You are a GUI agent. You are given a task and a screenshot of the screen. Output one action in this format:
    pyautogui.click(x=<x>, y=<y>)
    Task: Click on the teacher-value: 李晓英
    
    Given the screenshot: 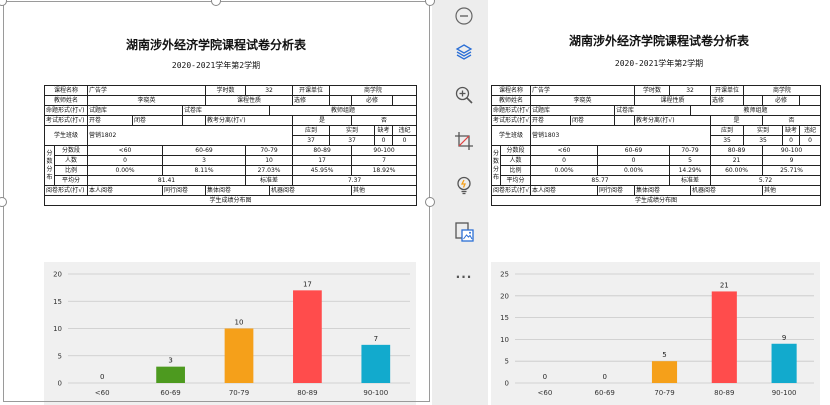 What is the action you would take?
    pyautogui.click(x=147, y=100)
    